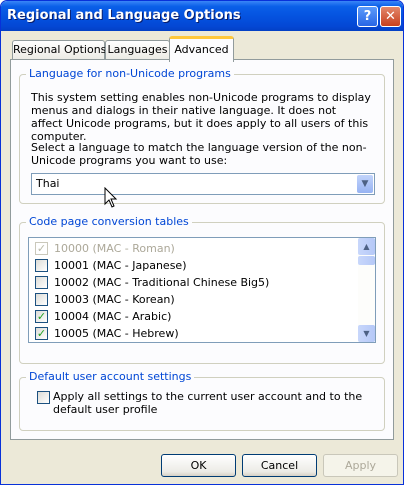 Image resolution: width=404 pixels, height=485 pixels. Describe the element at coordinates (114, 299) in the screenshot. I see `list-item-label: 10003 (MAC - Korean)` at that location.